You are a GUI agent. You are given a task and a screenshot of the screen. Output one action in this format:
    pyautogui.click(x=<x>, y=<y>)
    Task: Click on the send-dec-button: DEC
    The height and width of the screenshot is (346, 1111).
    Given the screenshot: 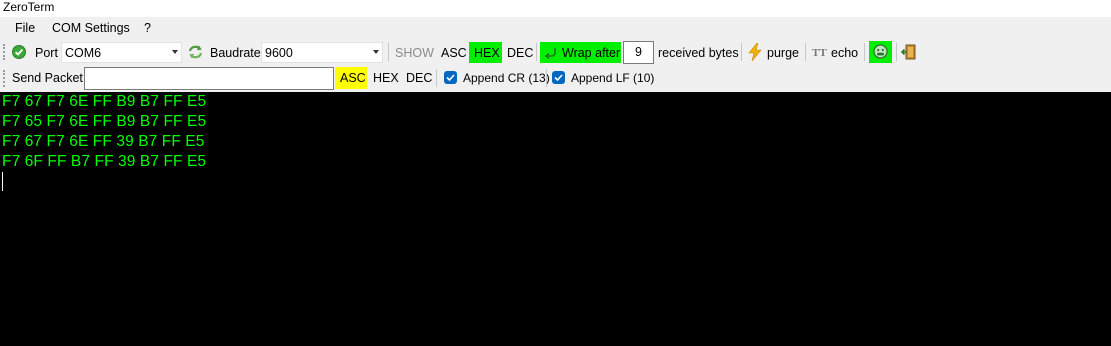 What is the action you would take?
    pyautogui.click(x=419, y=78)
    